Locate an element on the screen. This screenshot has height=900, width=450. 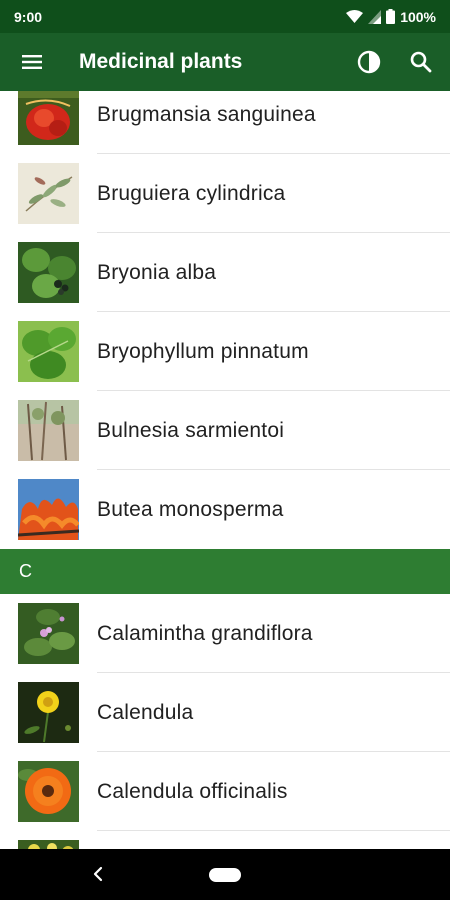
plant-name: Brugmansia sanguinea is located at coordinates (206, 114).